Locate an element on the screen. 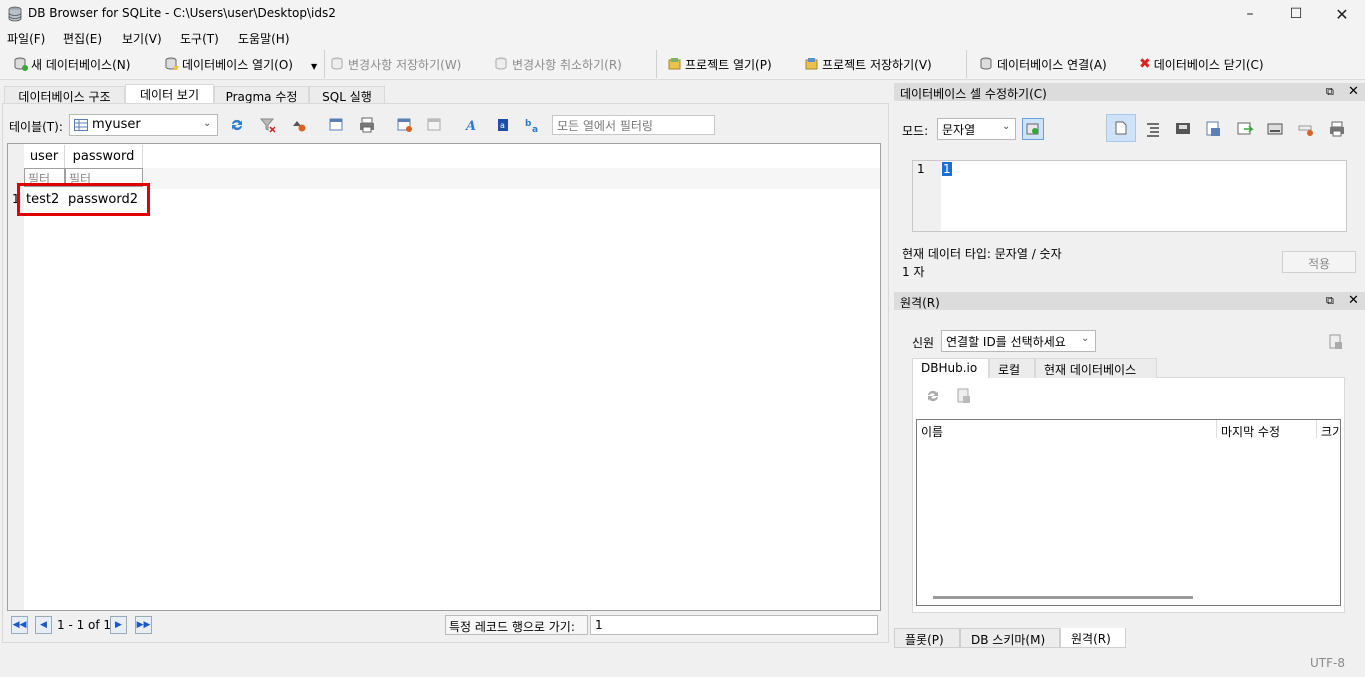  attach-database-icon is located at coordinates (986, 63).